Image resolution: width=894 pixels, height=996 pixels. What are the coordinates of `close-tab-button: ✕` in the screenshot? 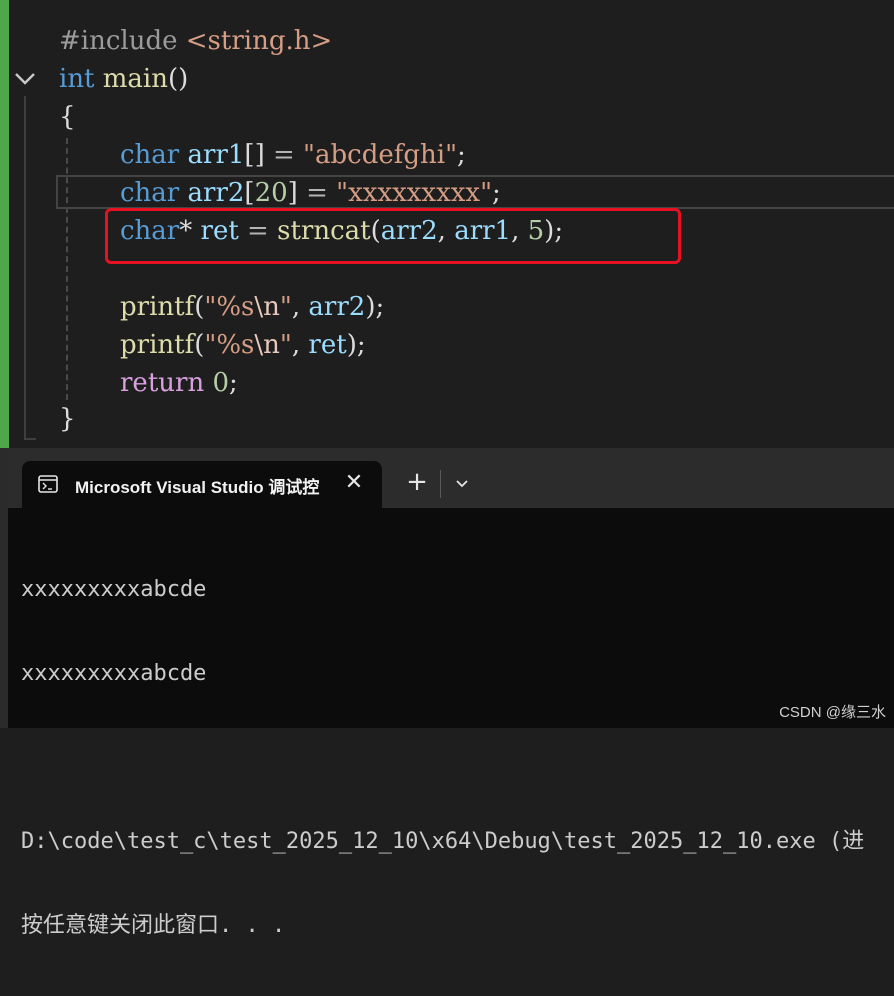 It's located at (354, 483).